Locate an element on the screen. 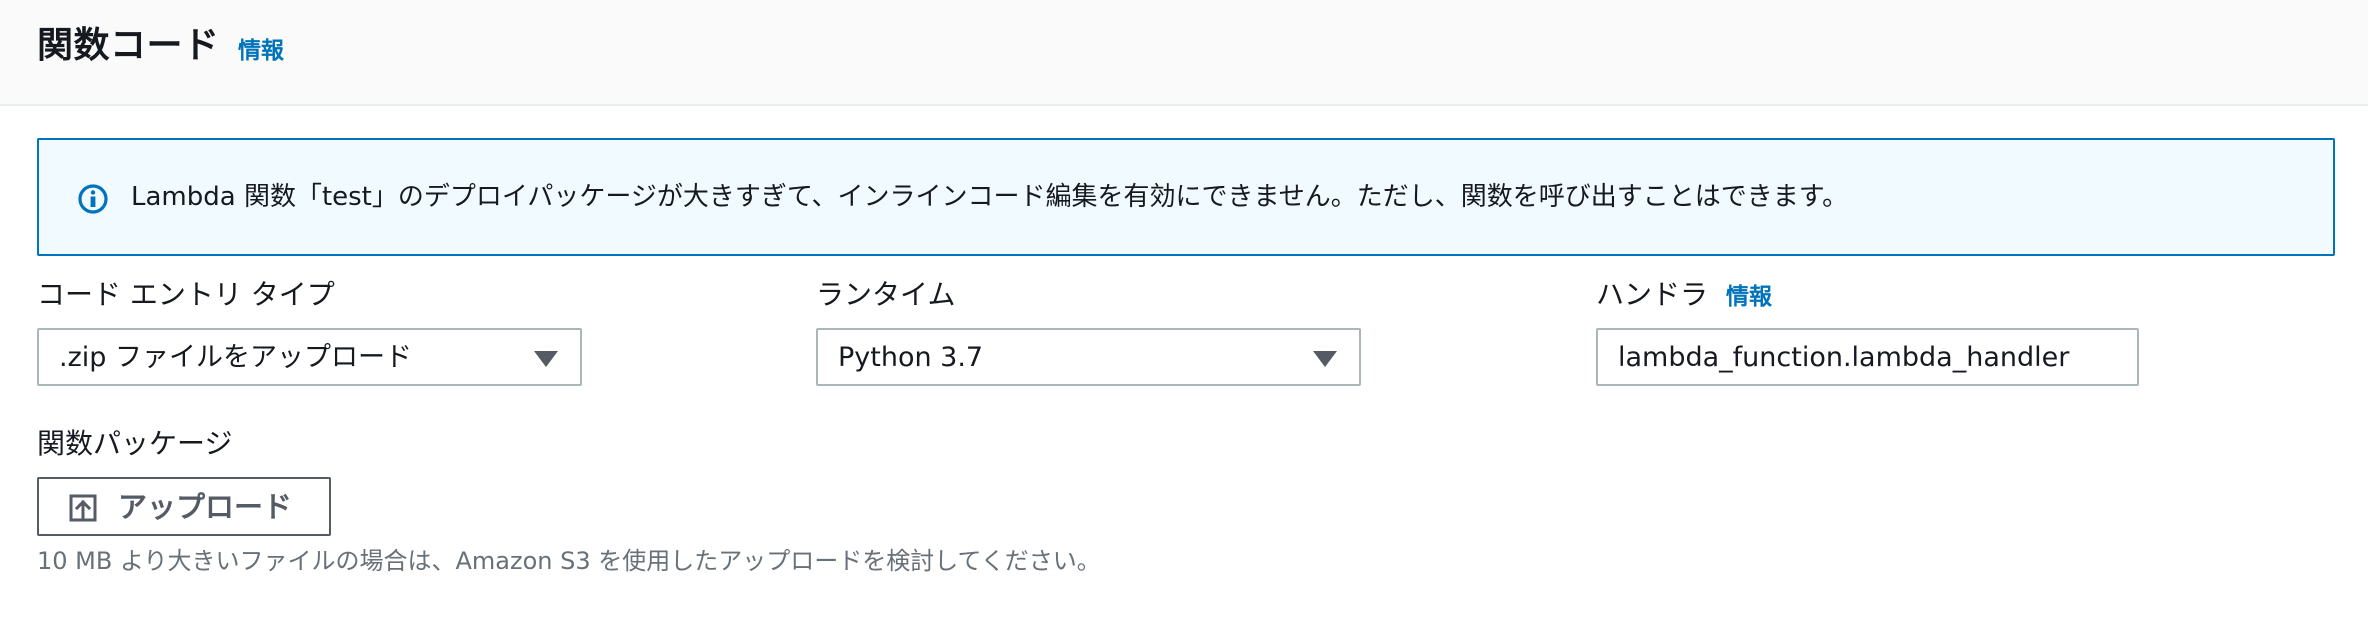 The image size is (2368, 638). handler-label-row: ハンドラ 情報 is located at coordinates (1684, 296).